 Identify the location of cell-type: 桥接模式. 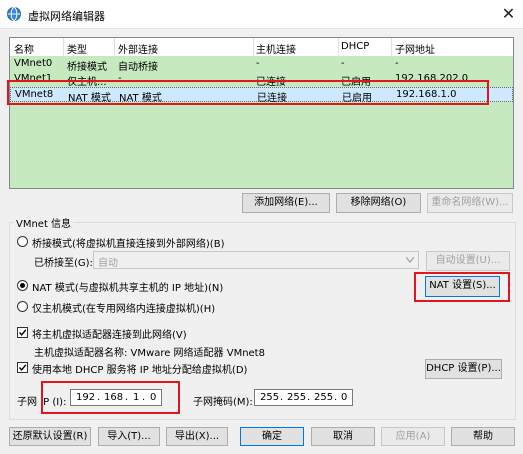
(87, 67).